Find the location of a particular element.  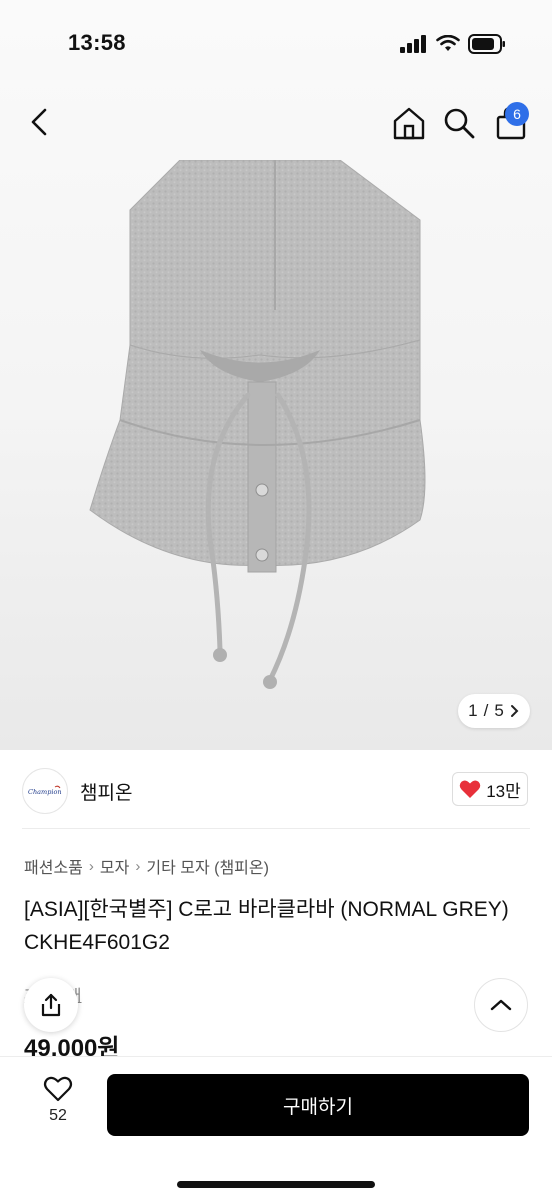

share-button is located at coordinates (51, 1005).